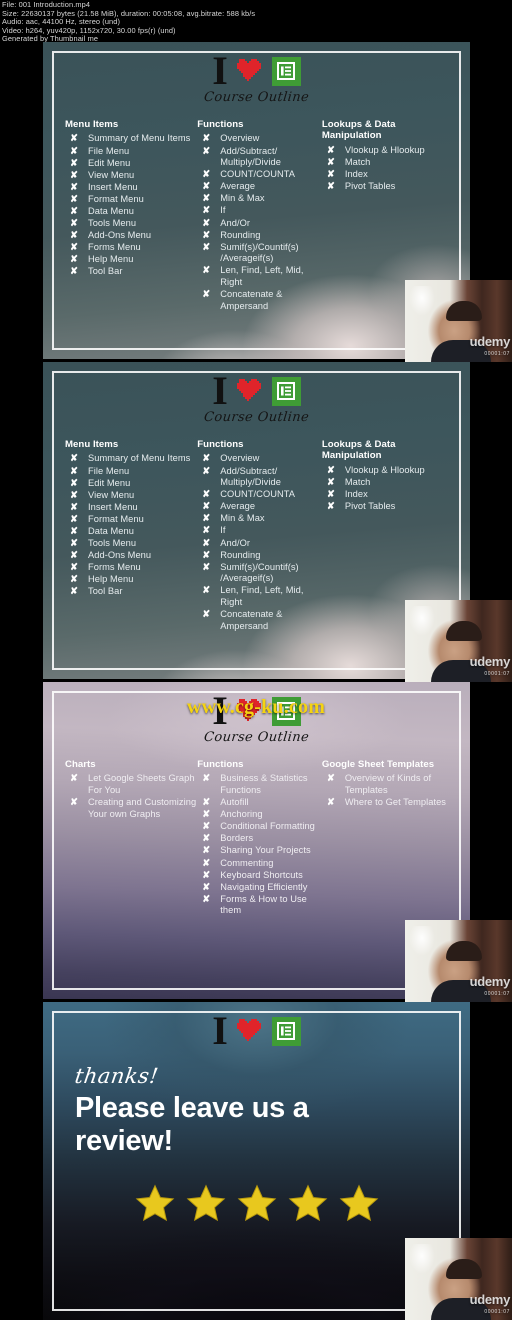  I want to click on outline-list-item: ✘ Pivot Tables, so click(389, 507).